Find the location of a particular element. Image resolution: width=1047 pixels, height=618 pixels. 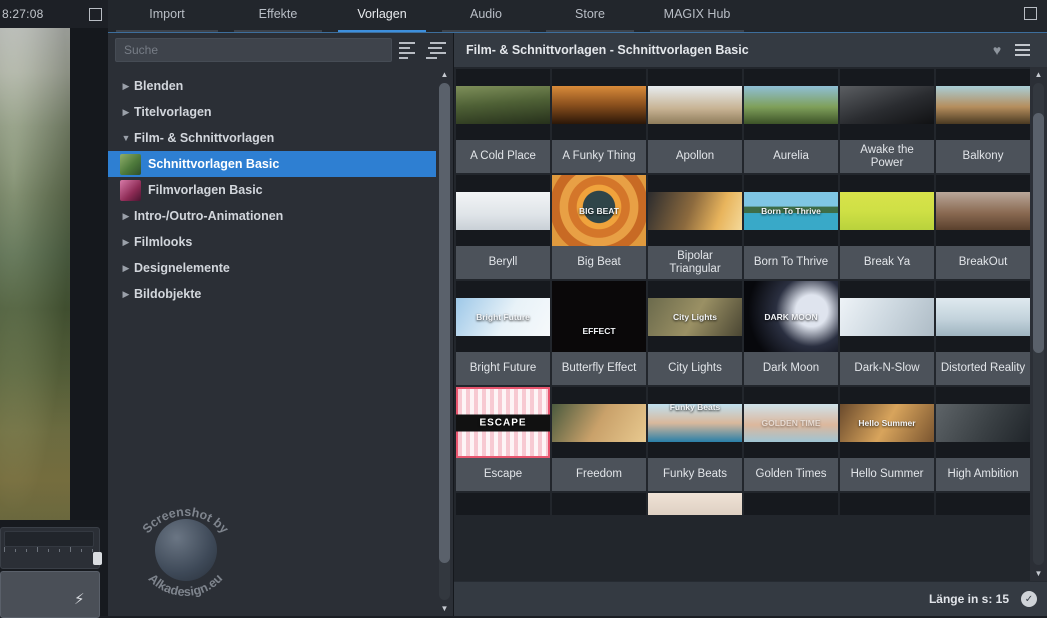

tree-item-filmvorlagen-basic: Filmvorlagen Basic is located at coordinates (272, 190).